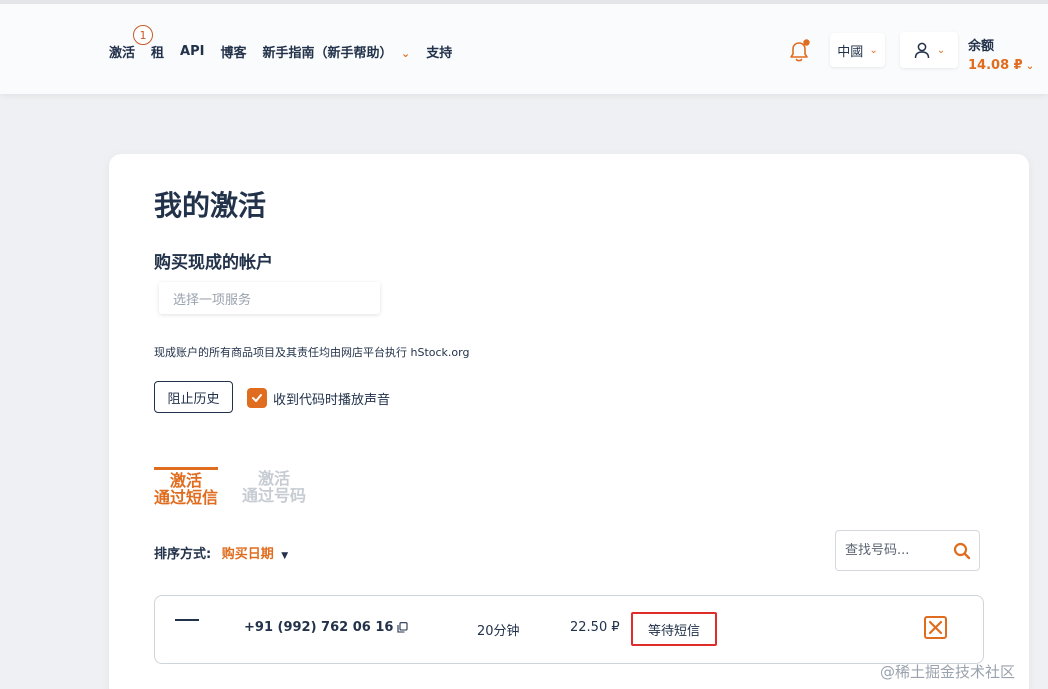 Image resolution: width=1048 pixels, height=689 pixels. I want to click on nav-item-guide: 新手指南（新手帮助） ⌄, so click(336, 51).